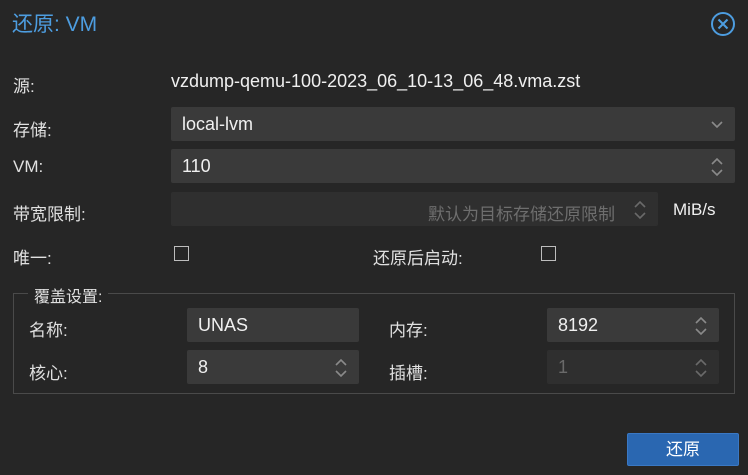 This screenshot has width=748, height=475. Describe the element at coordinates (196, 166) in the screenshot. I see `vm-id-value: 110` at that location.